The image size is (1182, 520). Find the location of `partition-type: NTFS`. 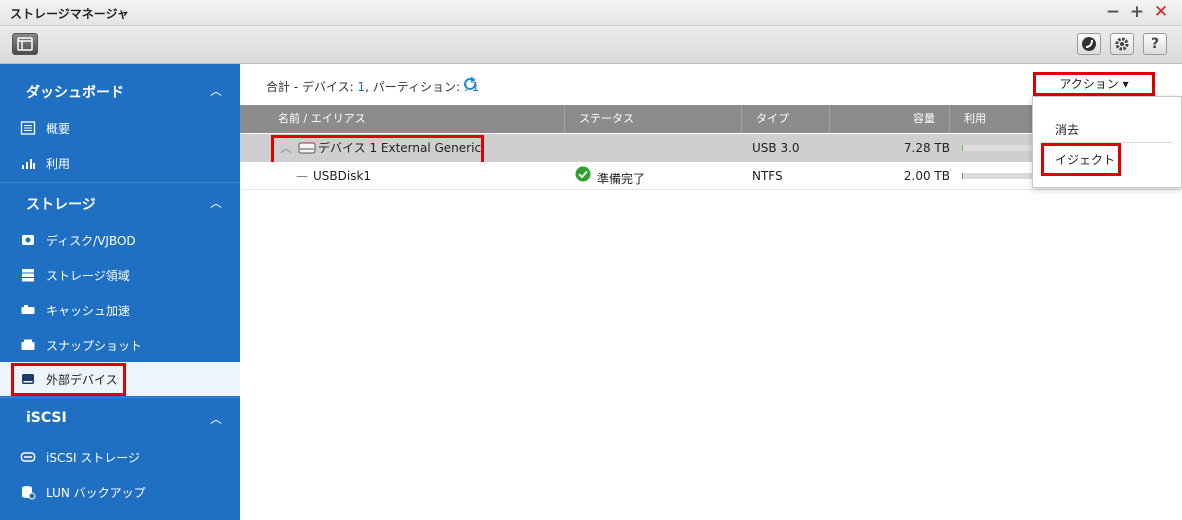

partition-type: NTFS is located at coordinates (767, 176).